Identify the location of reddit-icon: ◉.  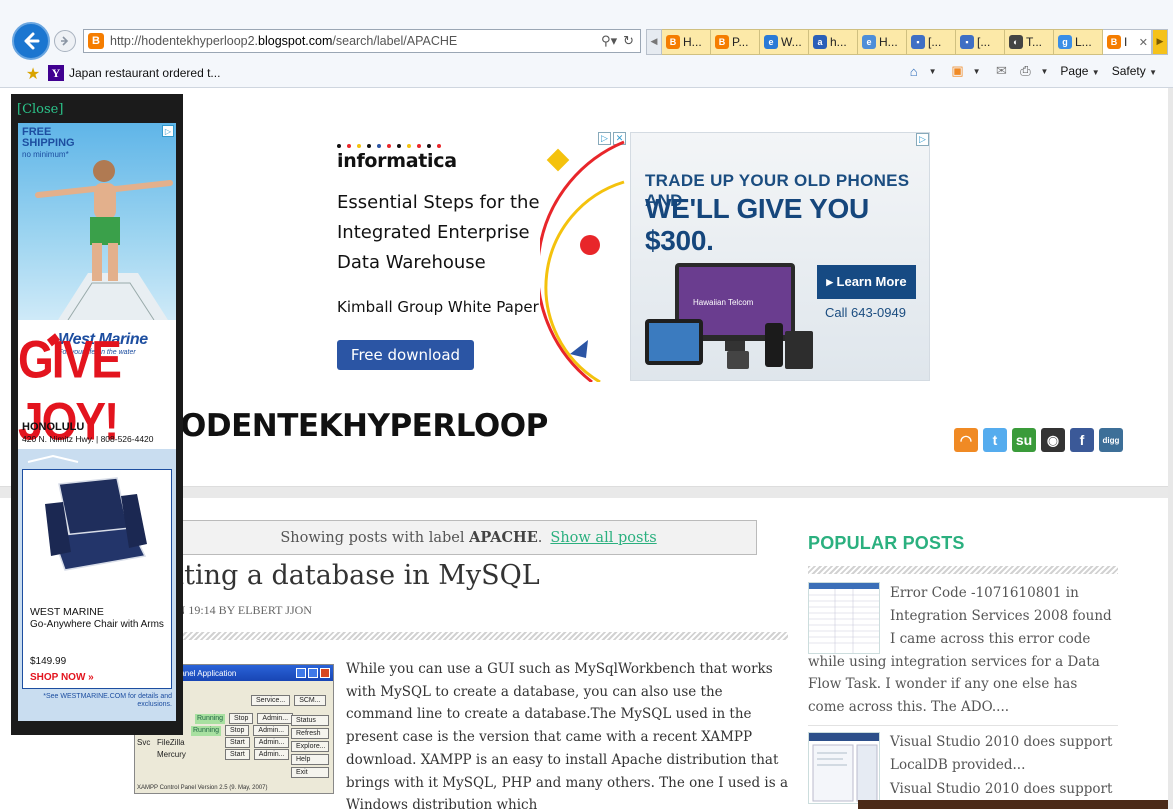
(1053, 440).